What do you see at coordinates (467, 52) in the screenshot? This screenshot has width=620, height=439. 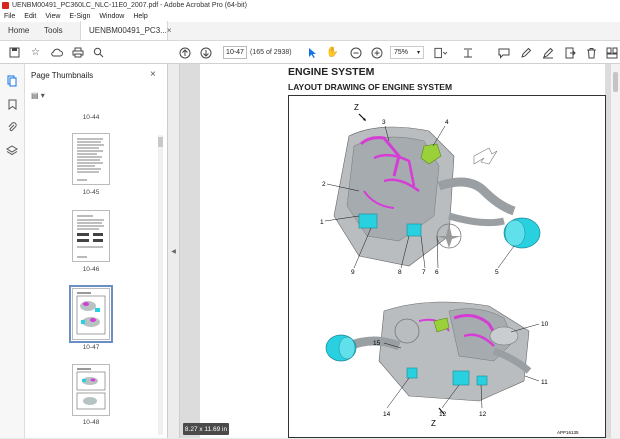 I see `scroll-mode-icon` at bounding box center [467, 52].